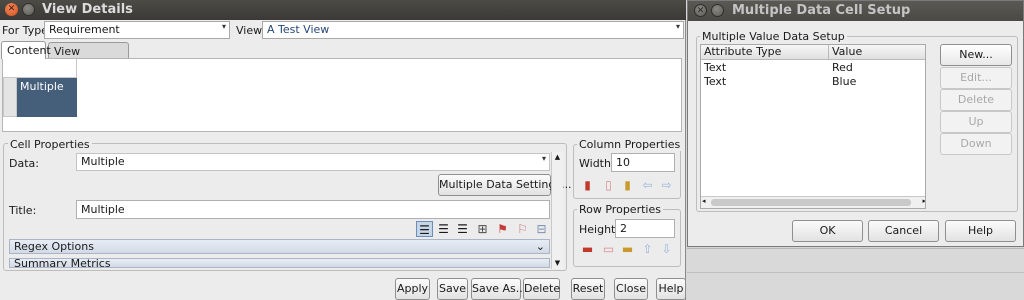 The image size is (1024, 300). I want to click on background-panel, so click(855, 274).